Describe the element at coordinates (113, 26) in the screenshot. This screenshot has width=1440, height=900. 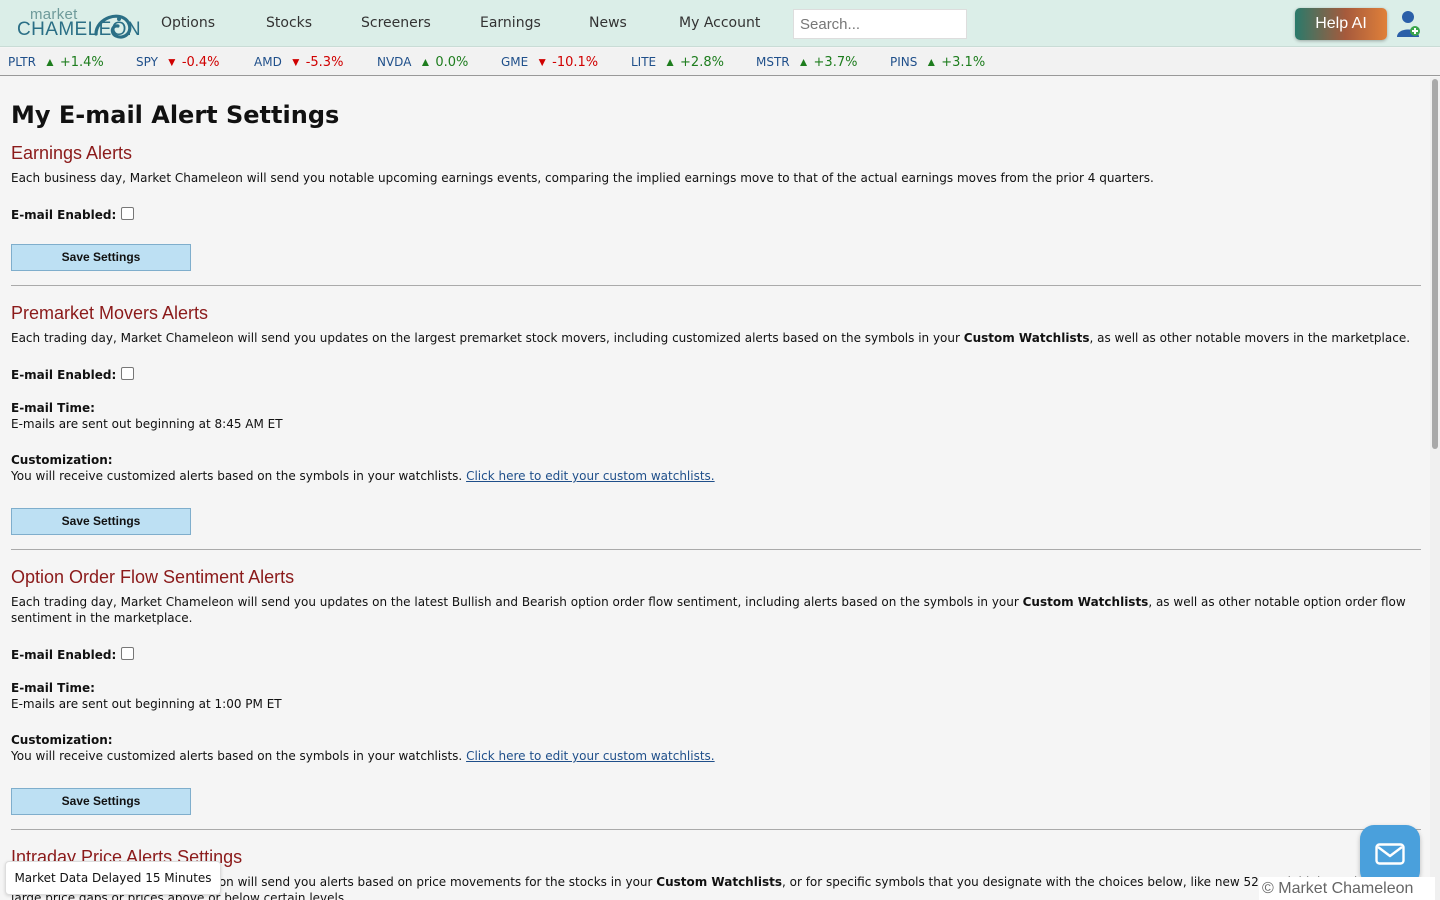
I see `chameleon-logo-icon` at that location.